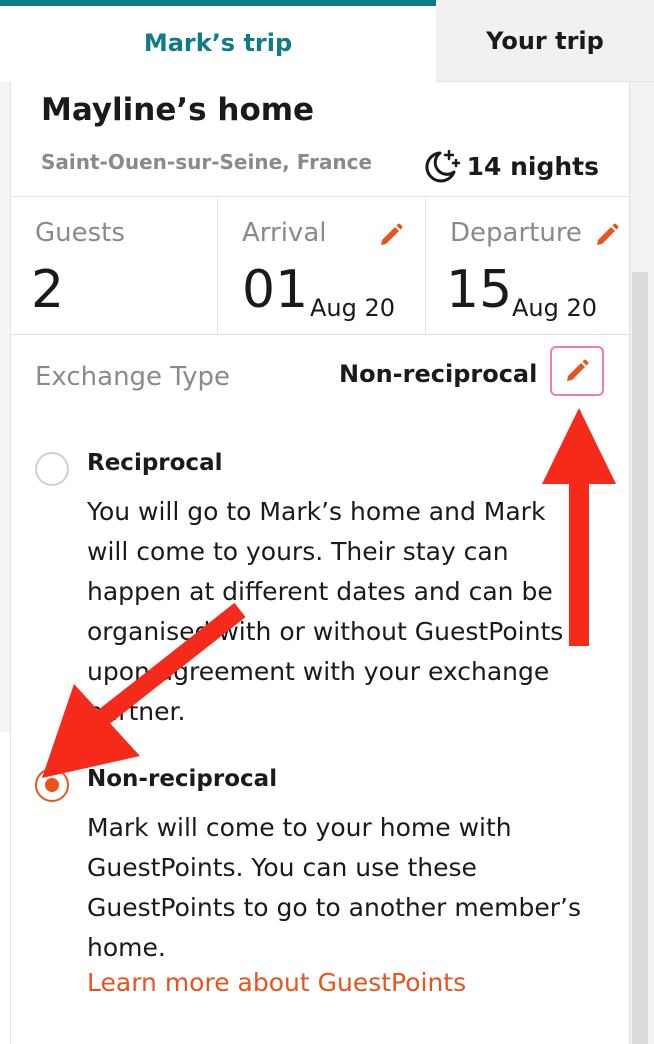 This screenshot has height=1044, width=654. Describe the element at coordinates (284, 233) in the screenshot. I see `arrival-label: Arrival` at that location.